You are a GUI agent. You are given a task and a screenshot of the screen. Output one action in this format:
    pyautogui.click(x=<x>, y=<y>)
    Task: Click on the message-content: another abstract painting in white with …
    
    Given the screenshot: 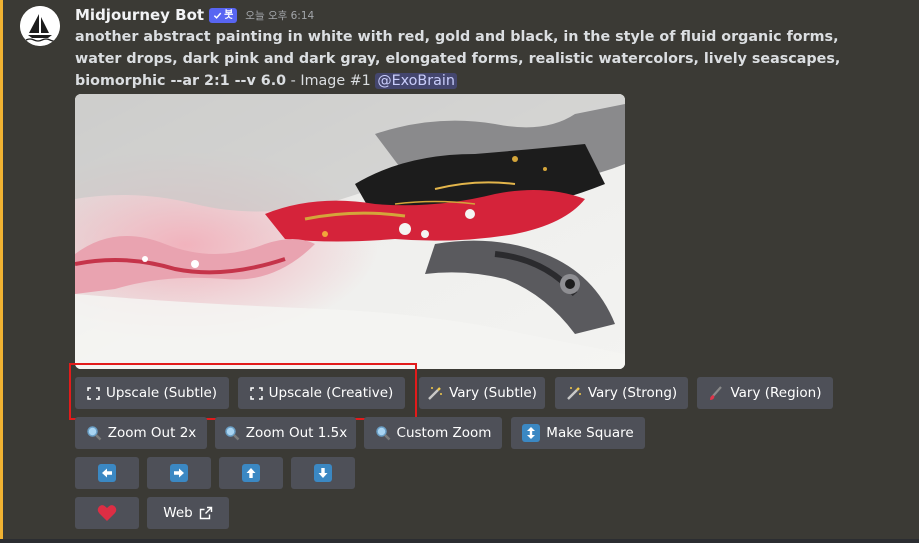 What is the action you would take?
    pyautogui.click(x=470, y=59)
    